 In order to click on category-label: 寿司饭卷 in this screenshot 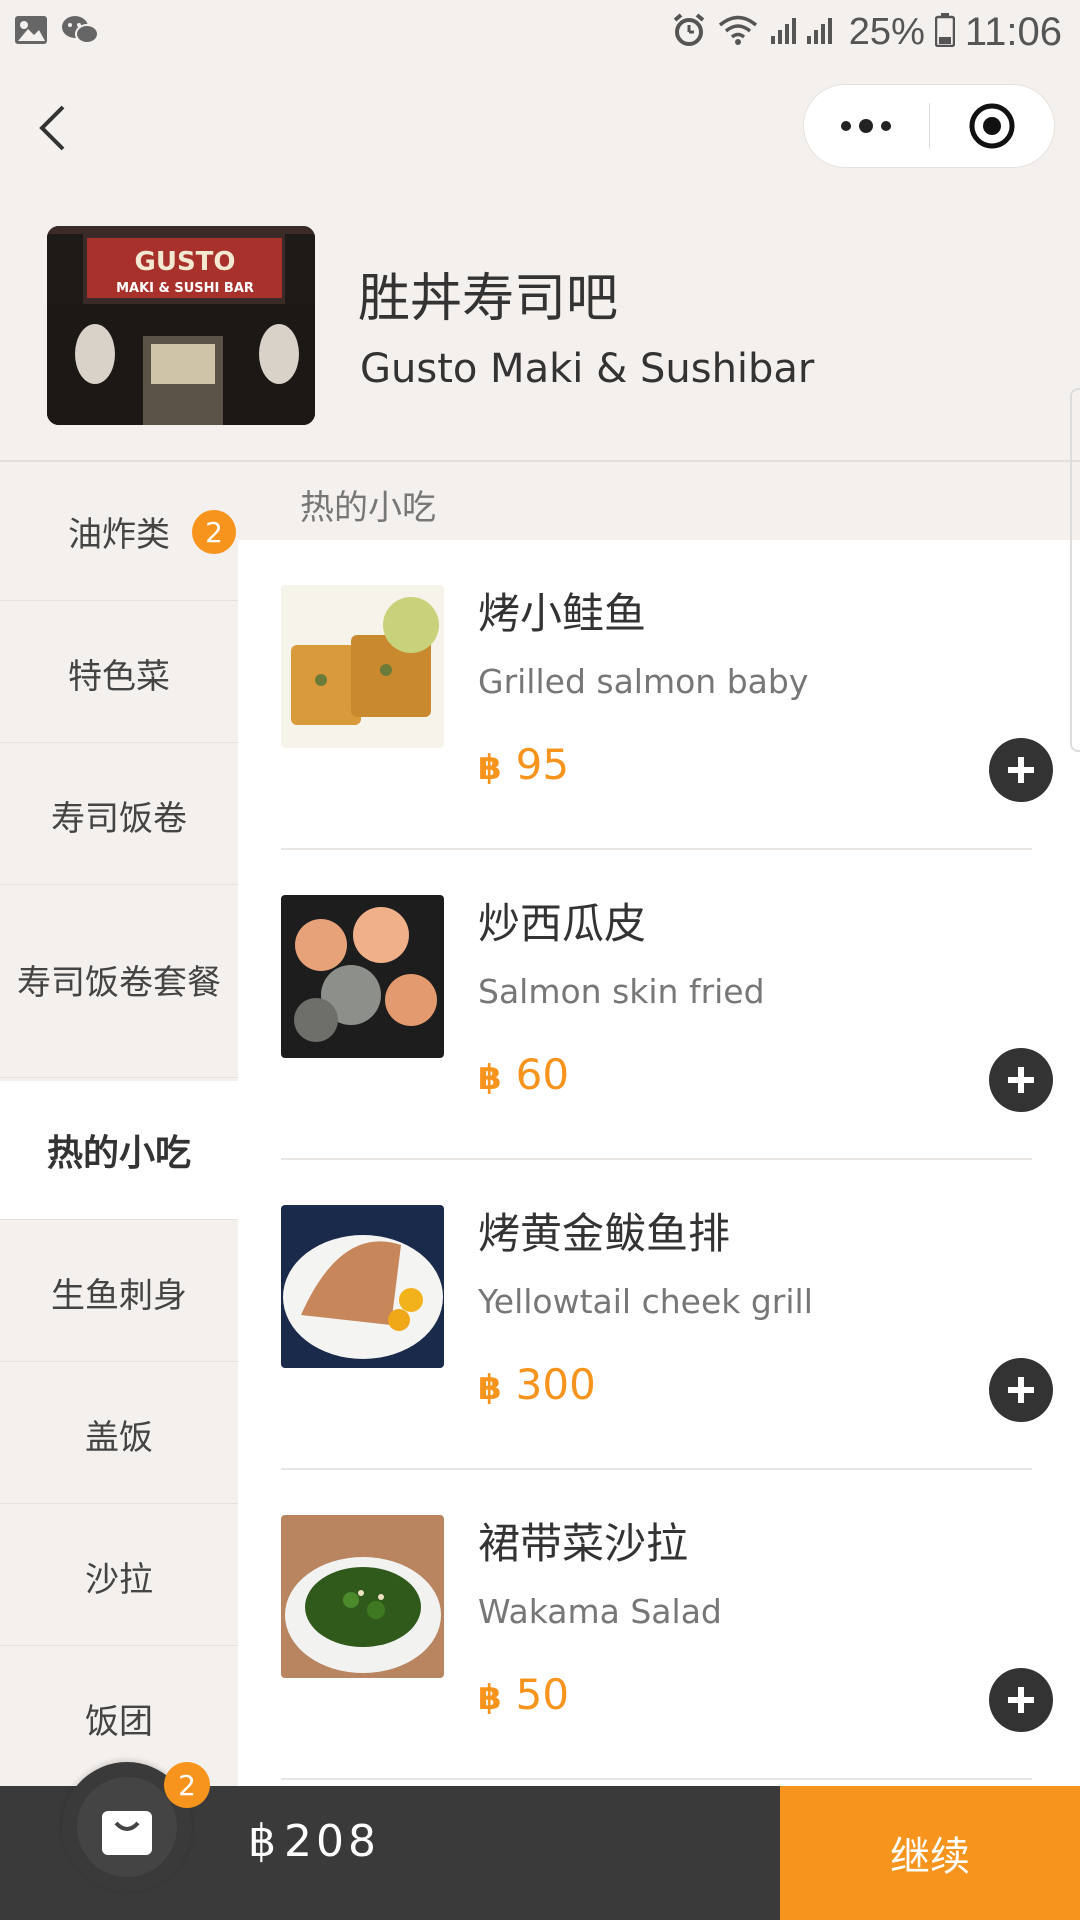, I will do `click(119, 818)`.